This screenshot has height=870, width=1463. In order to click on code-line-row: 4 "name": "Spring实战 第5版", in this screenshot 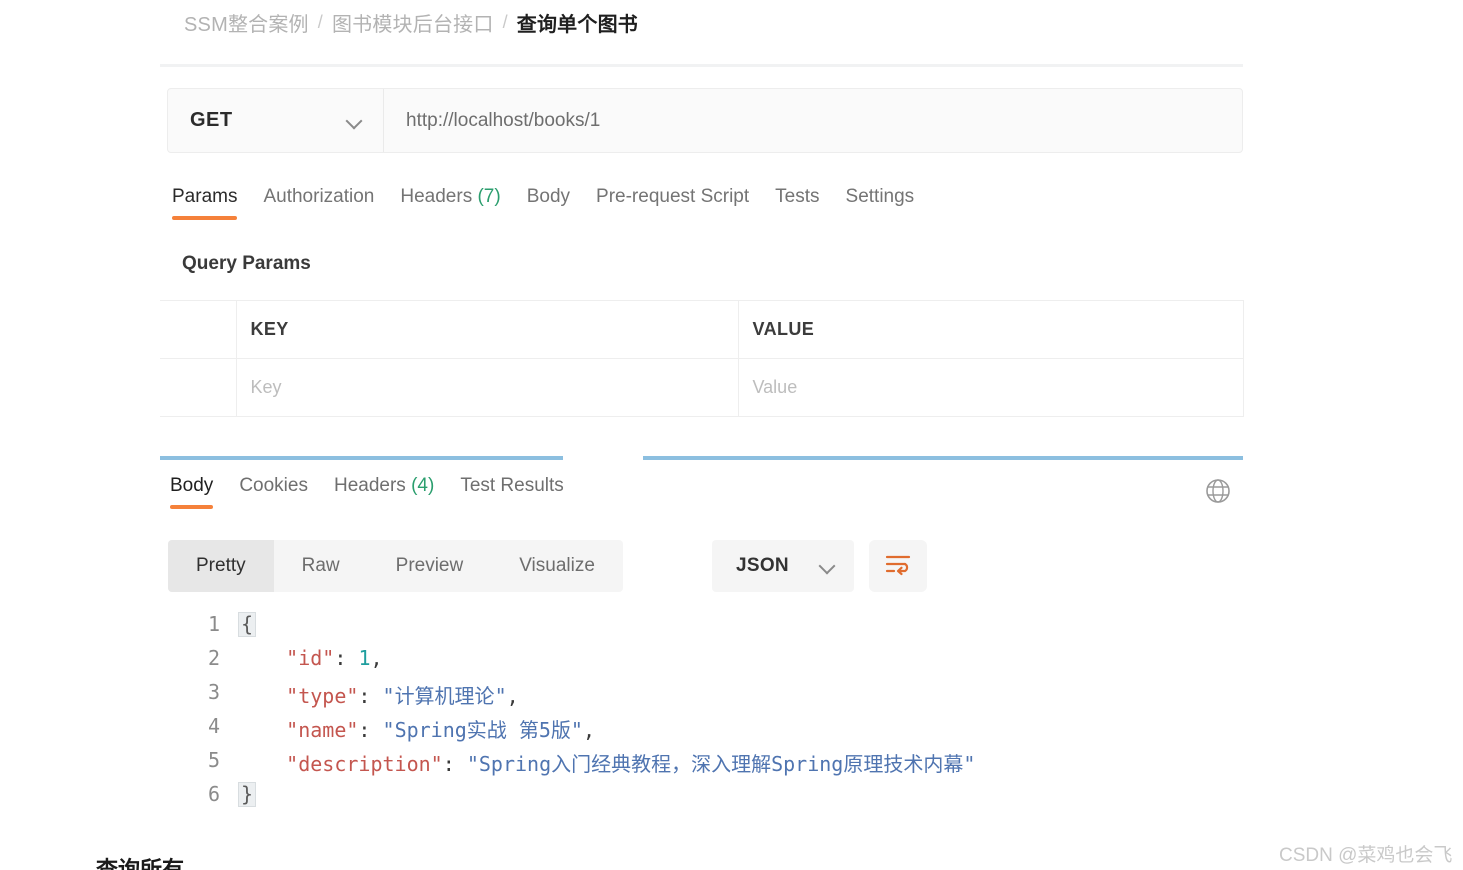, I will do `click(701, 731)`.